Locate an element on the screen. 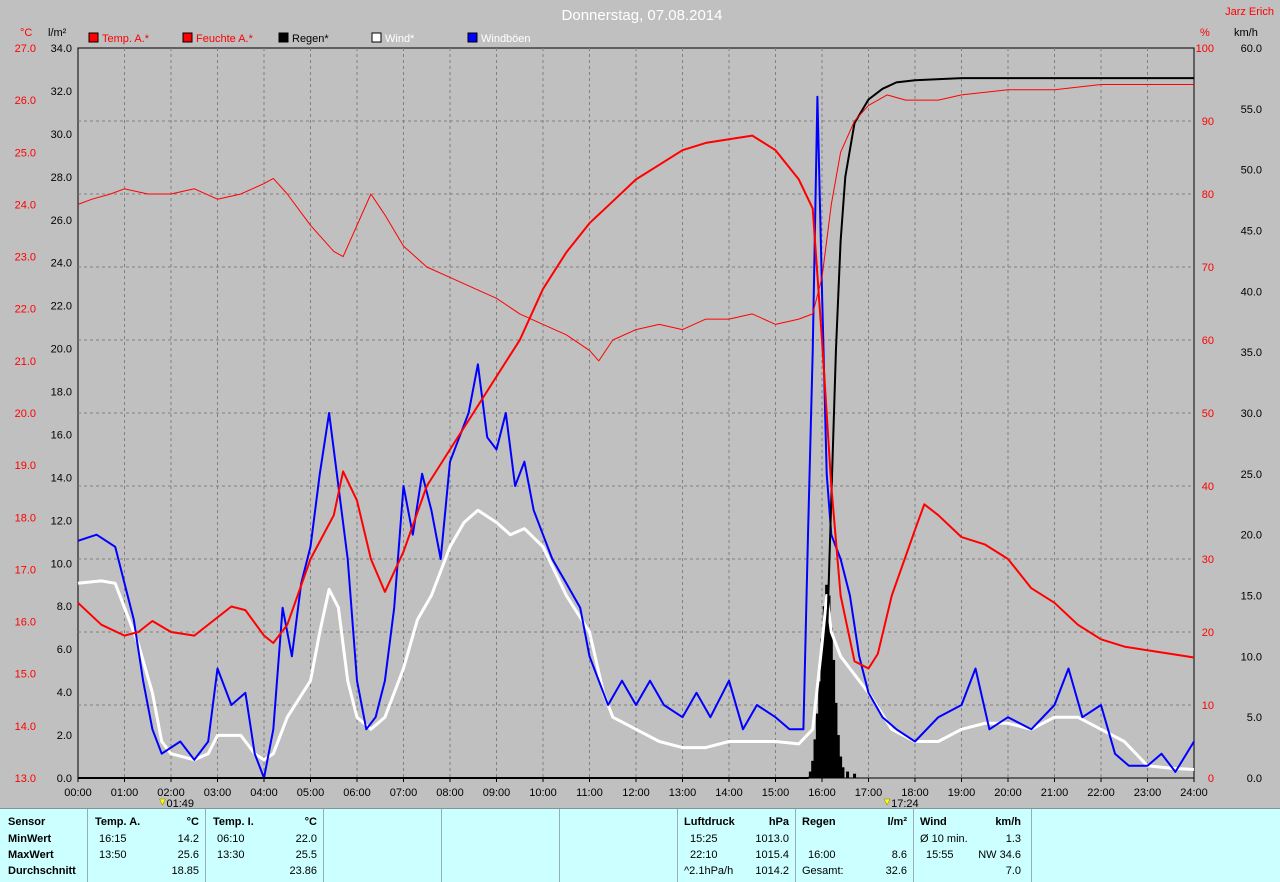 The width and height of the screenshot is (1280, 882). temp-tick-label: 17.0 is located at coordinates (25, 570).